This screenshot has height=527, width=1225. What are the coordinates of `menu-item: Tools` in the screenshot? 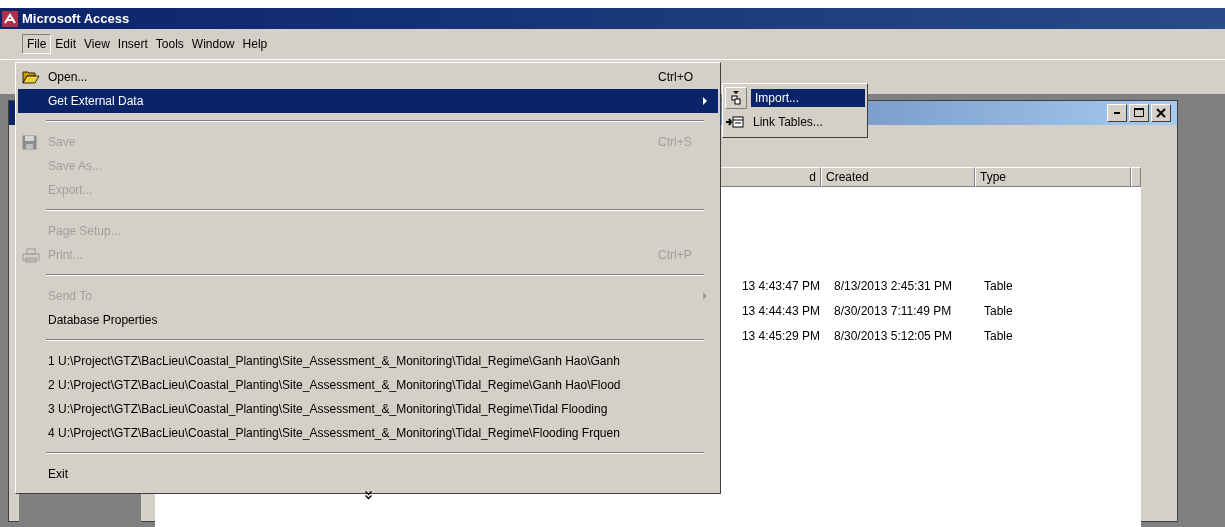 It's located at (169, 44).